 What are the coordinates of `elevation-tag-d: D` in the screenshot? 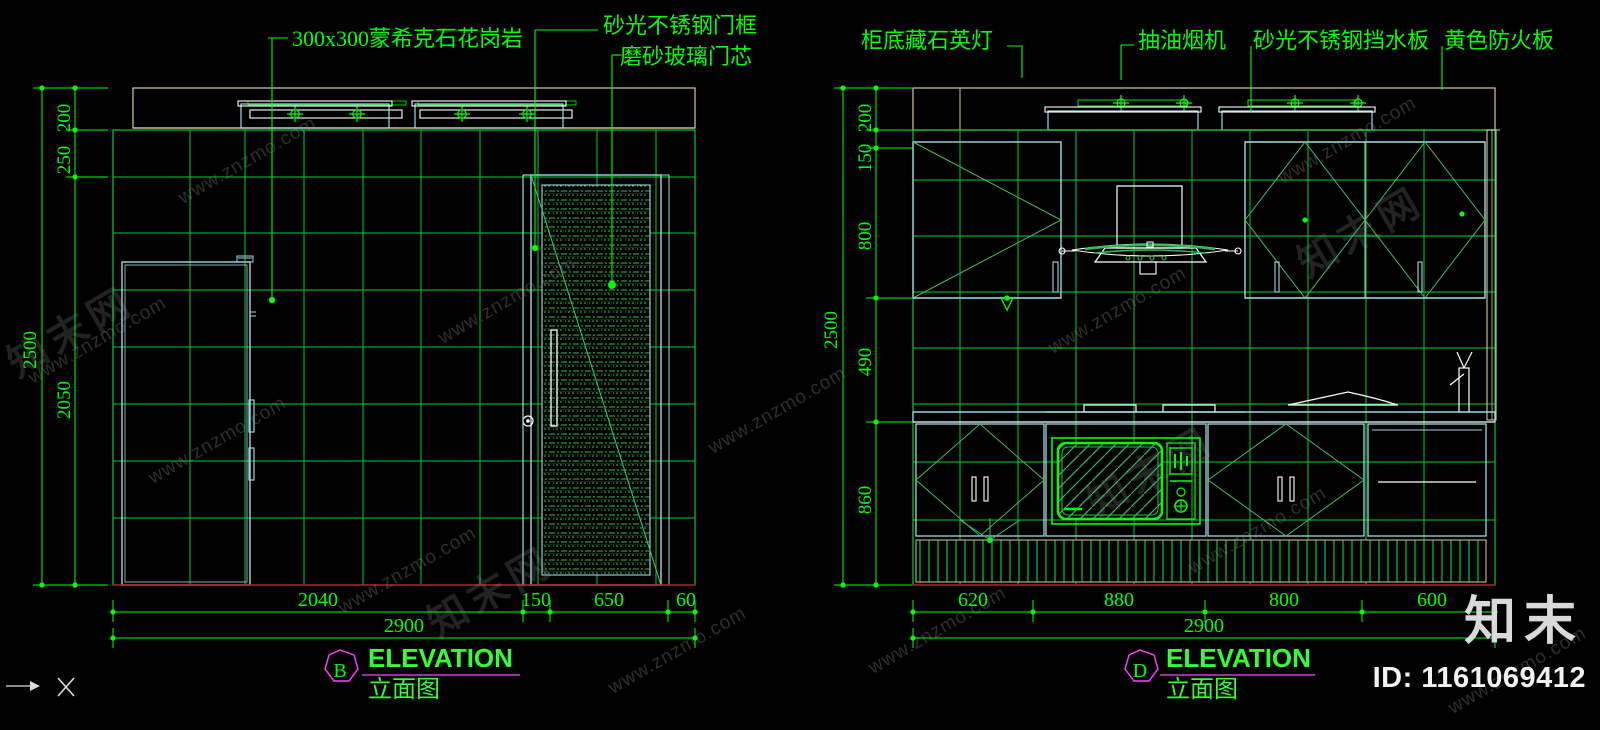 It's located at (1140, 671).